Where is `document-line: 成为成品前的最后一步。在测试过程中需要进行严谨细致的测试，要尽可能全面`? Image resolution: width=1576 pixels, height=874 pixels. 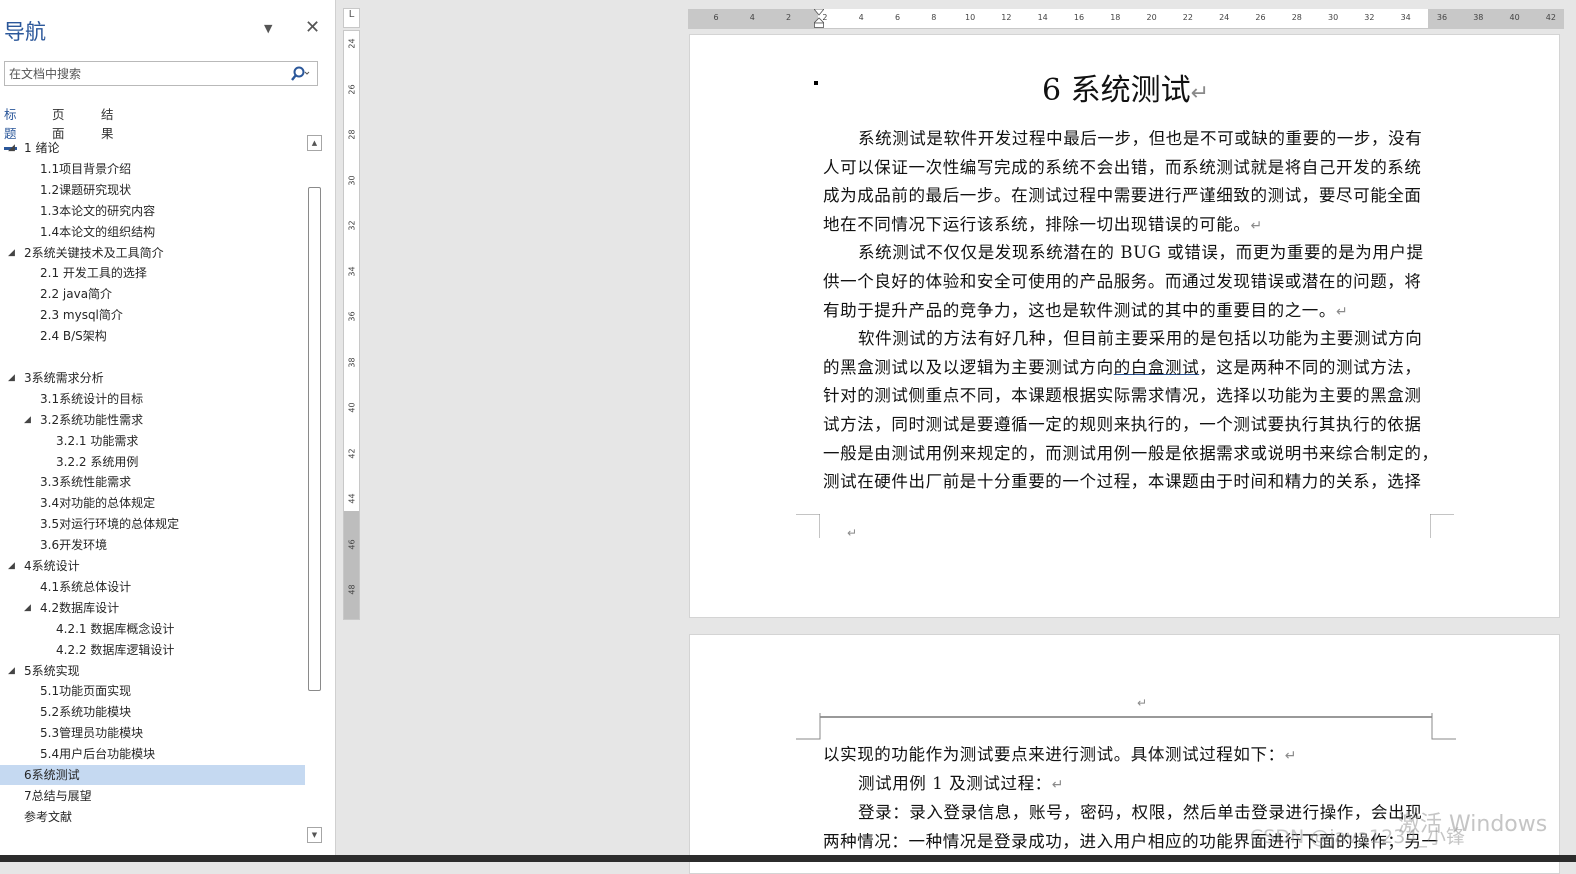 document-line: 成为成品前的最后一步。在测试过程中需要进行严谨细致的测试，要尽可能全面 is located at coordinates (1122, 194).